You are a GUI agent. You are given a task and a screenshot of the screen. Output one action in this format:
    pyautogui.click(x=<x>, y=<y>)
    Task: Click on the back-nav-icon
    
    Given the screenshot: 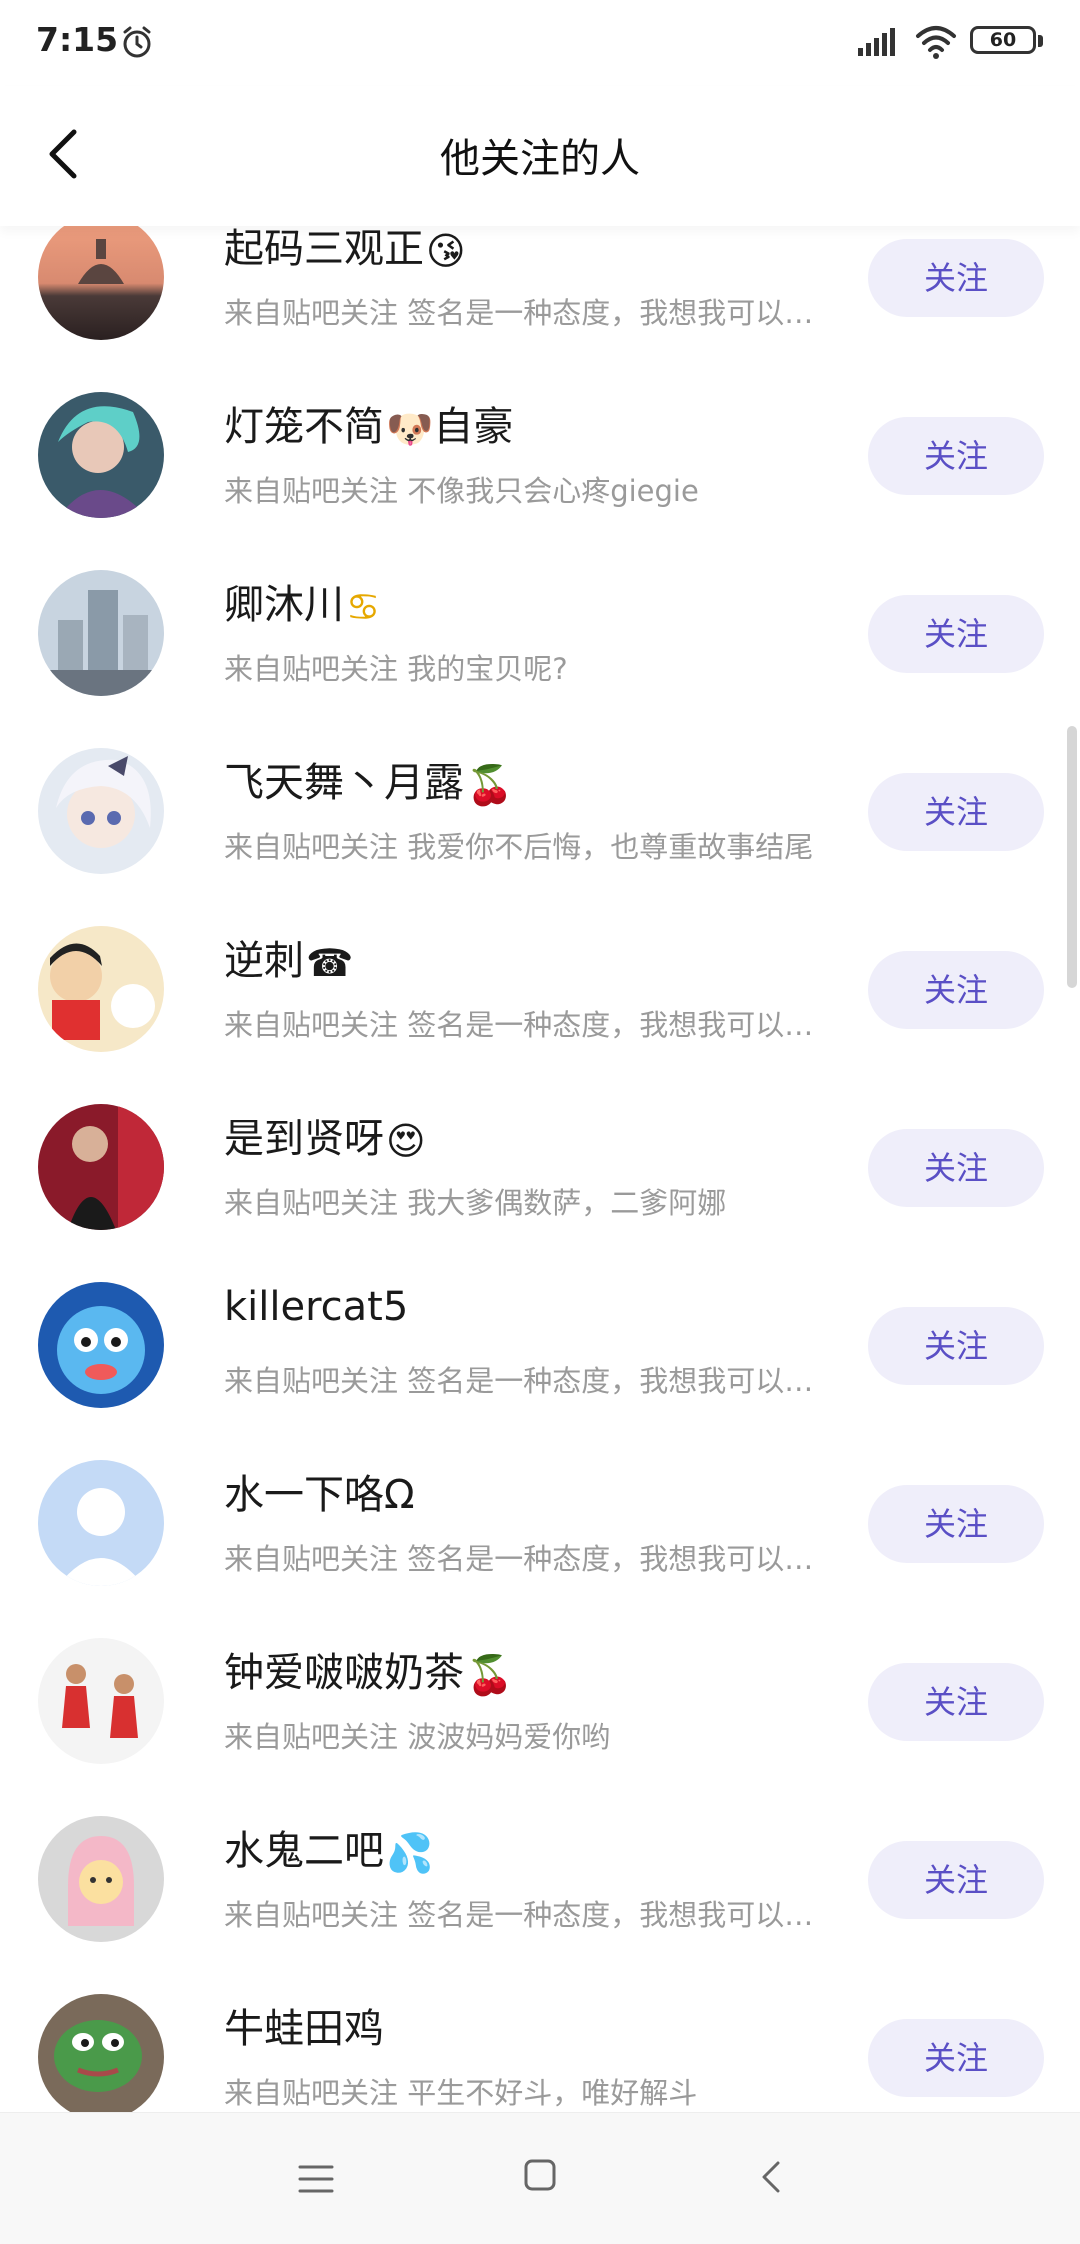 What is the action you would take?
    pyautogui.click(x=772, y=2177)
    